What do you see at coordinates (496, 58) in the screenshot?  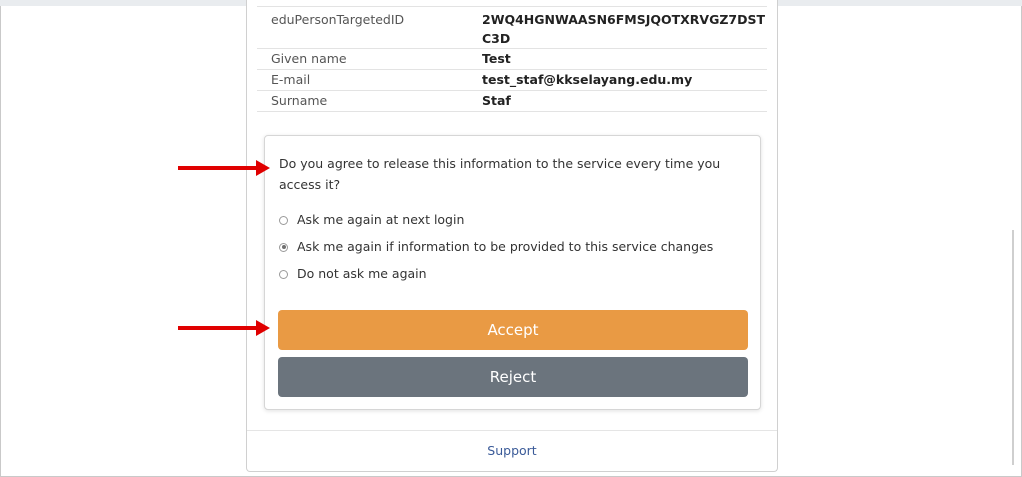 I see `attribute-value: Test` at bounding box center [496, 58].